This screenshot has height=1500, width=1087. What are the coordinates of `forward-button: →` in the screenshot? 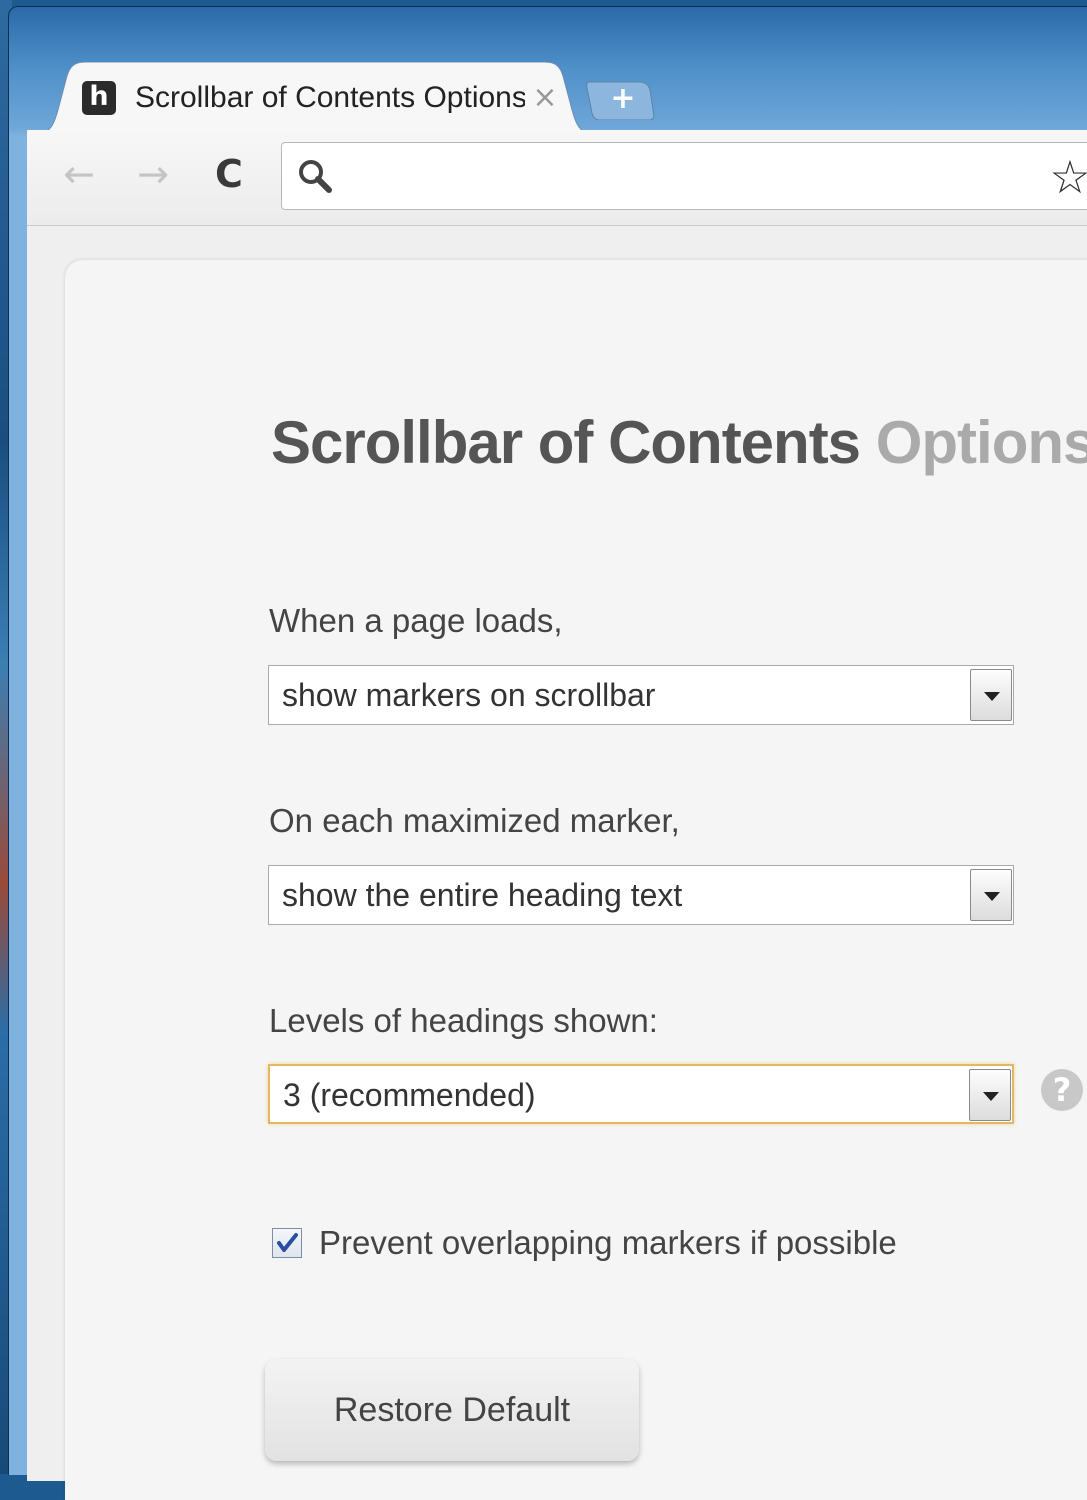 It's located at (153, 174).